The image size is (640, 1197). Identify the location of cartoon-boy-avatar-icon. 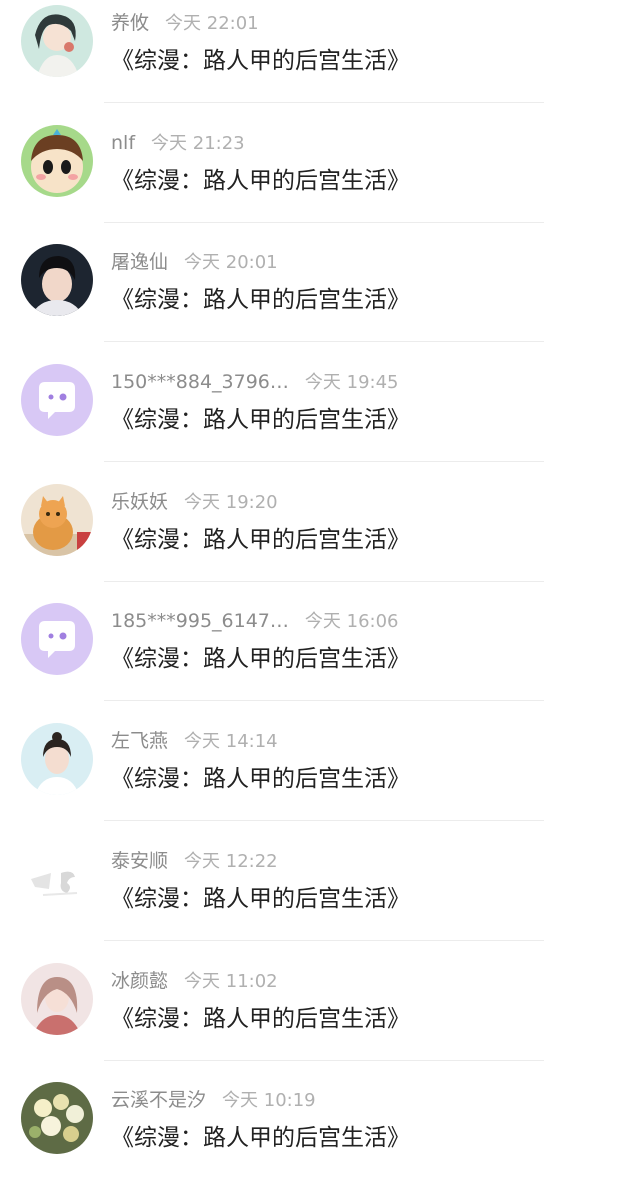
(57, 160).